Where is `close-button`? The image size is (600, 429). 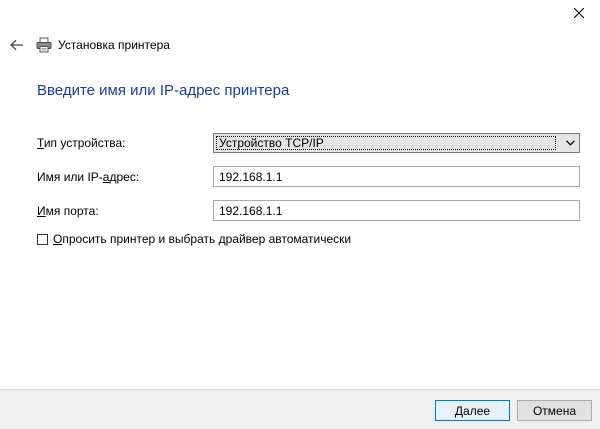 close-button is located at coordinates (579, 13).